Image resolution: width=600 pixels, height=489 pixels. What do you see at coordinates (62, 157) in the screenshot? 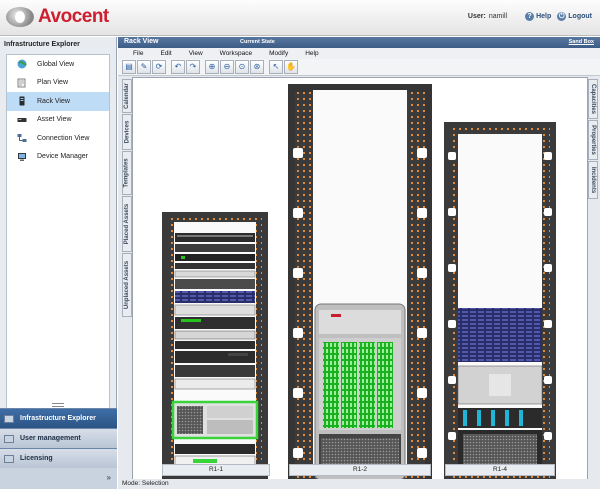
I see `nav-label: Device Manager` at bounding box center [62, 157].